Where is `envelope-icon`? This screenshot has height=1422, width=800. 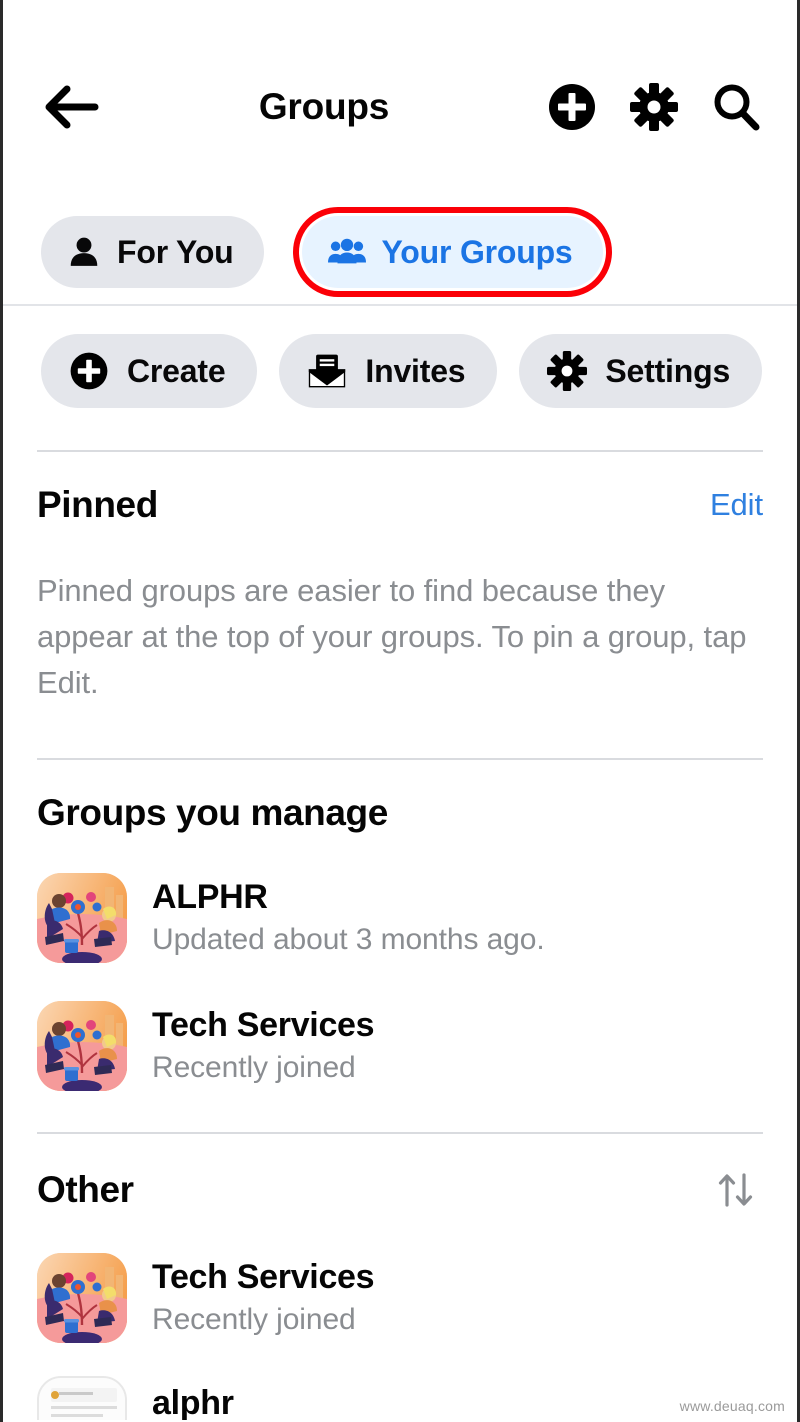
envelope-icon is located at coordinates (327, 371).